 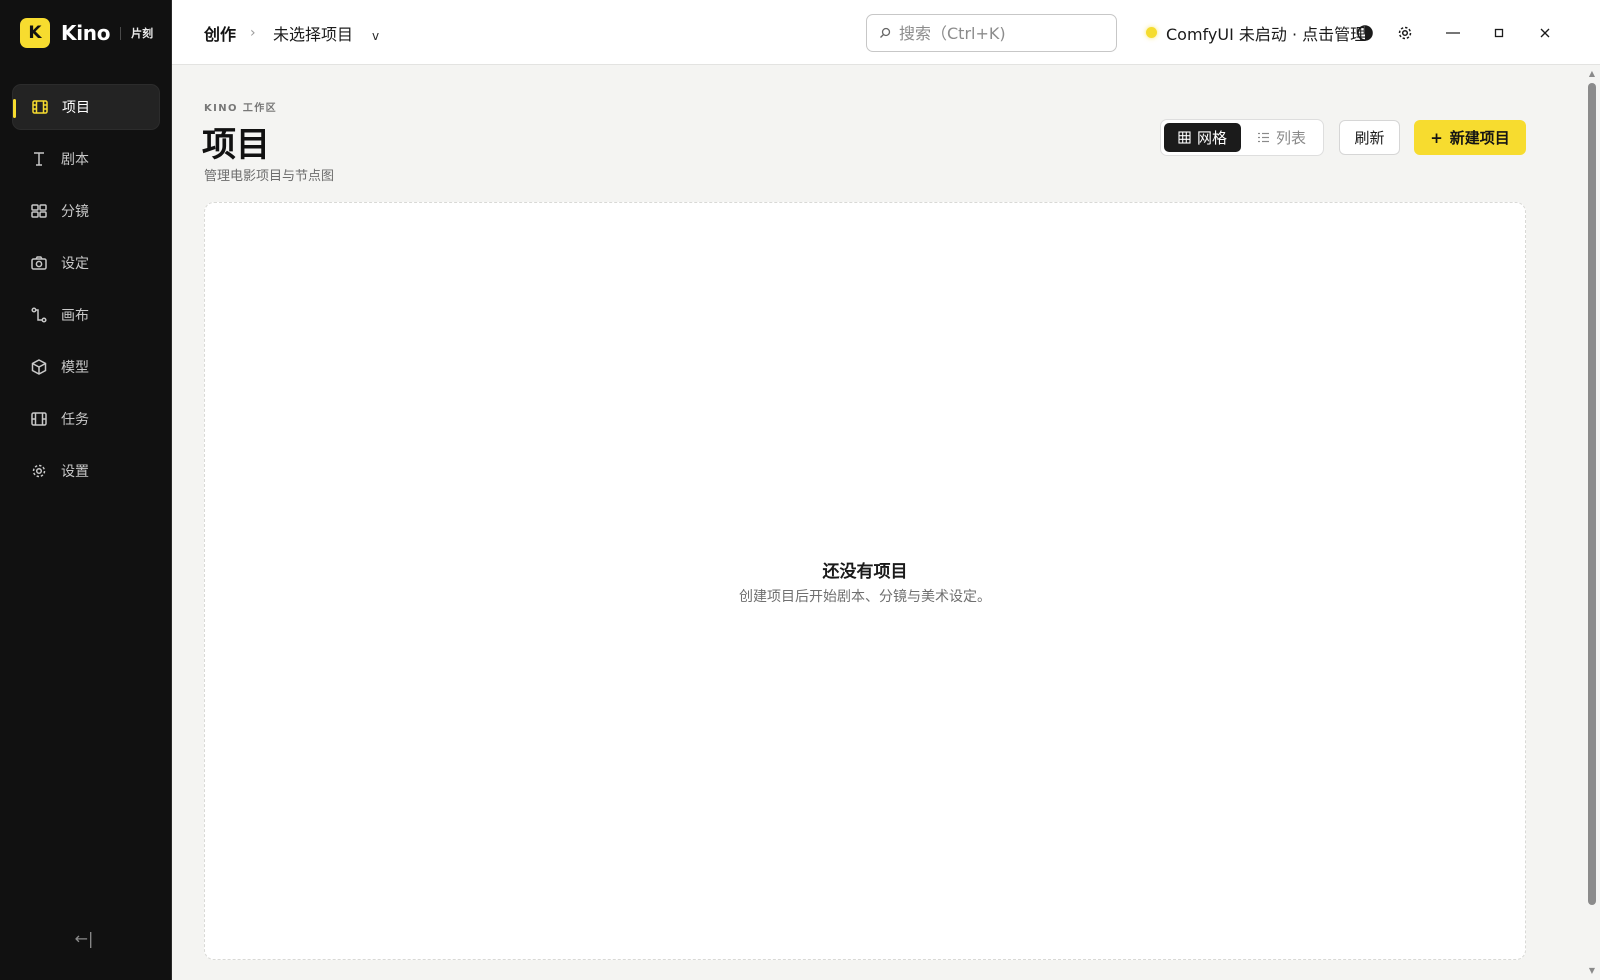 I want to click on node-graph-icon, so click(x=39, y=315).